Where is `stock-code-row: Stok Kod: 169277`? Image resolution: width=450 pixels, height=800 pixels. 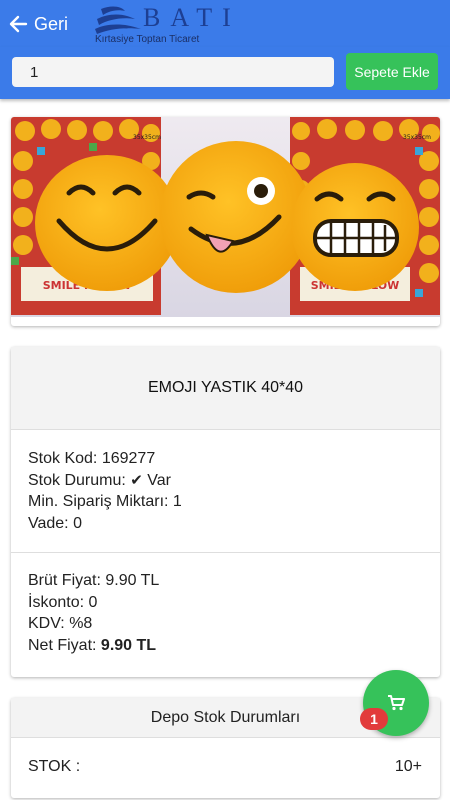
stock-code-row: Stok Kod: 169277 is located at coordinates (225, 459).